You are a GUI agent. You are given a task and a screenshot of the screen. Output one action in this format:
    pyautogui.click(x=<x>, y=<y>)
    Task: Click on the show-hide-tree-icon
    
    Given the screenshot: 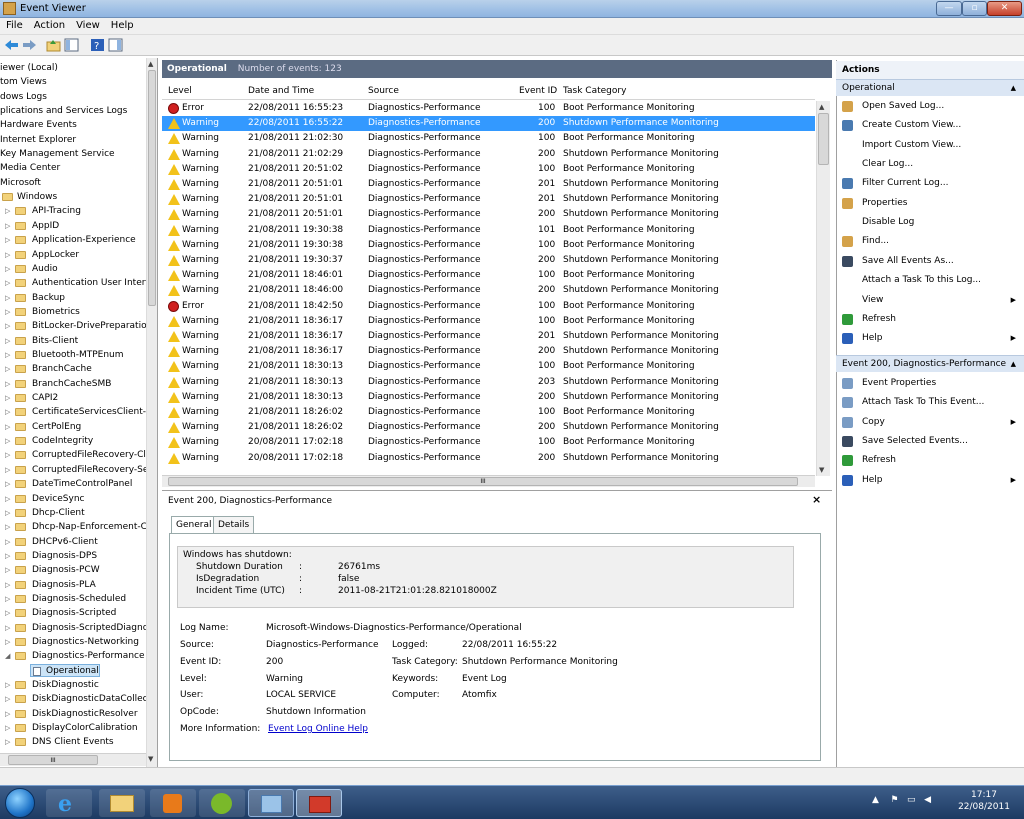 What is the action you would take?
    pyautogui.click(x=71, y=45)
    